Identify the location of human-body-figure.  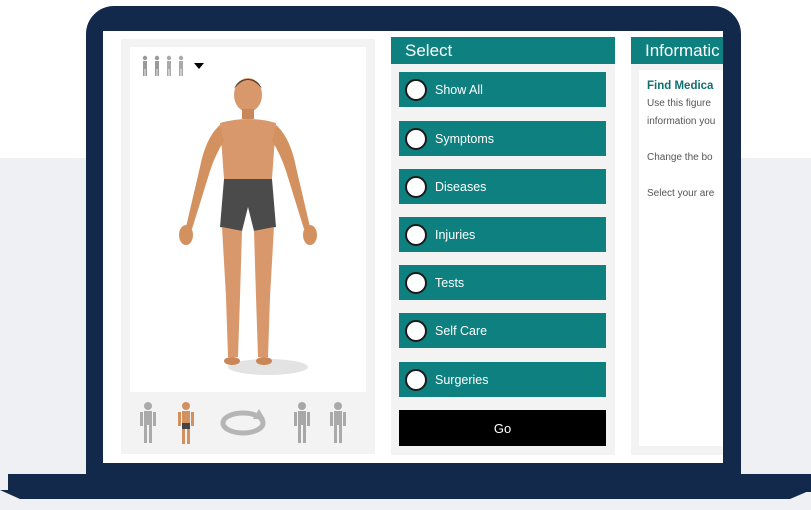
(248, 227).